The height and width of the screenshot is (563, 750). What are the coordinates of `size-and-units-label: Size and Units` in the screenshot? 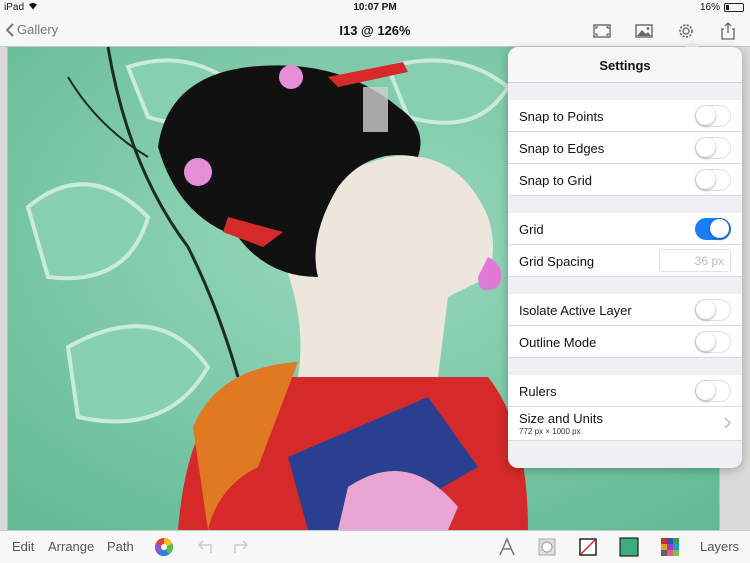 It's located at (561, 418).